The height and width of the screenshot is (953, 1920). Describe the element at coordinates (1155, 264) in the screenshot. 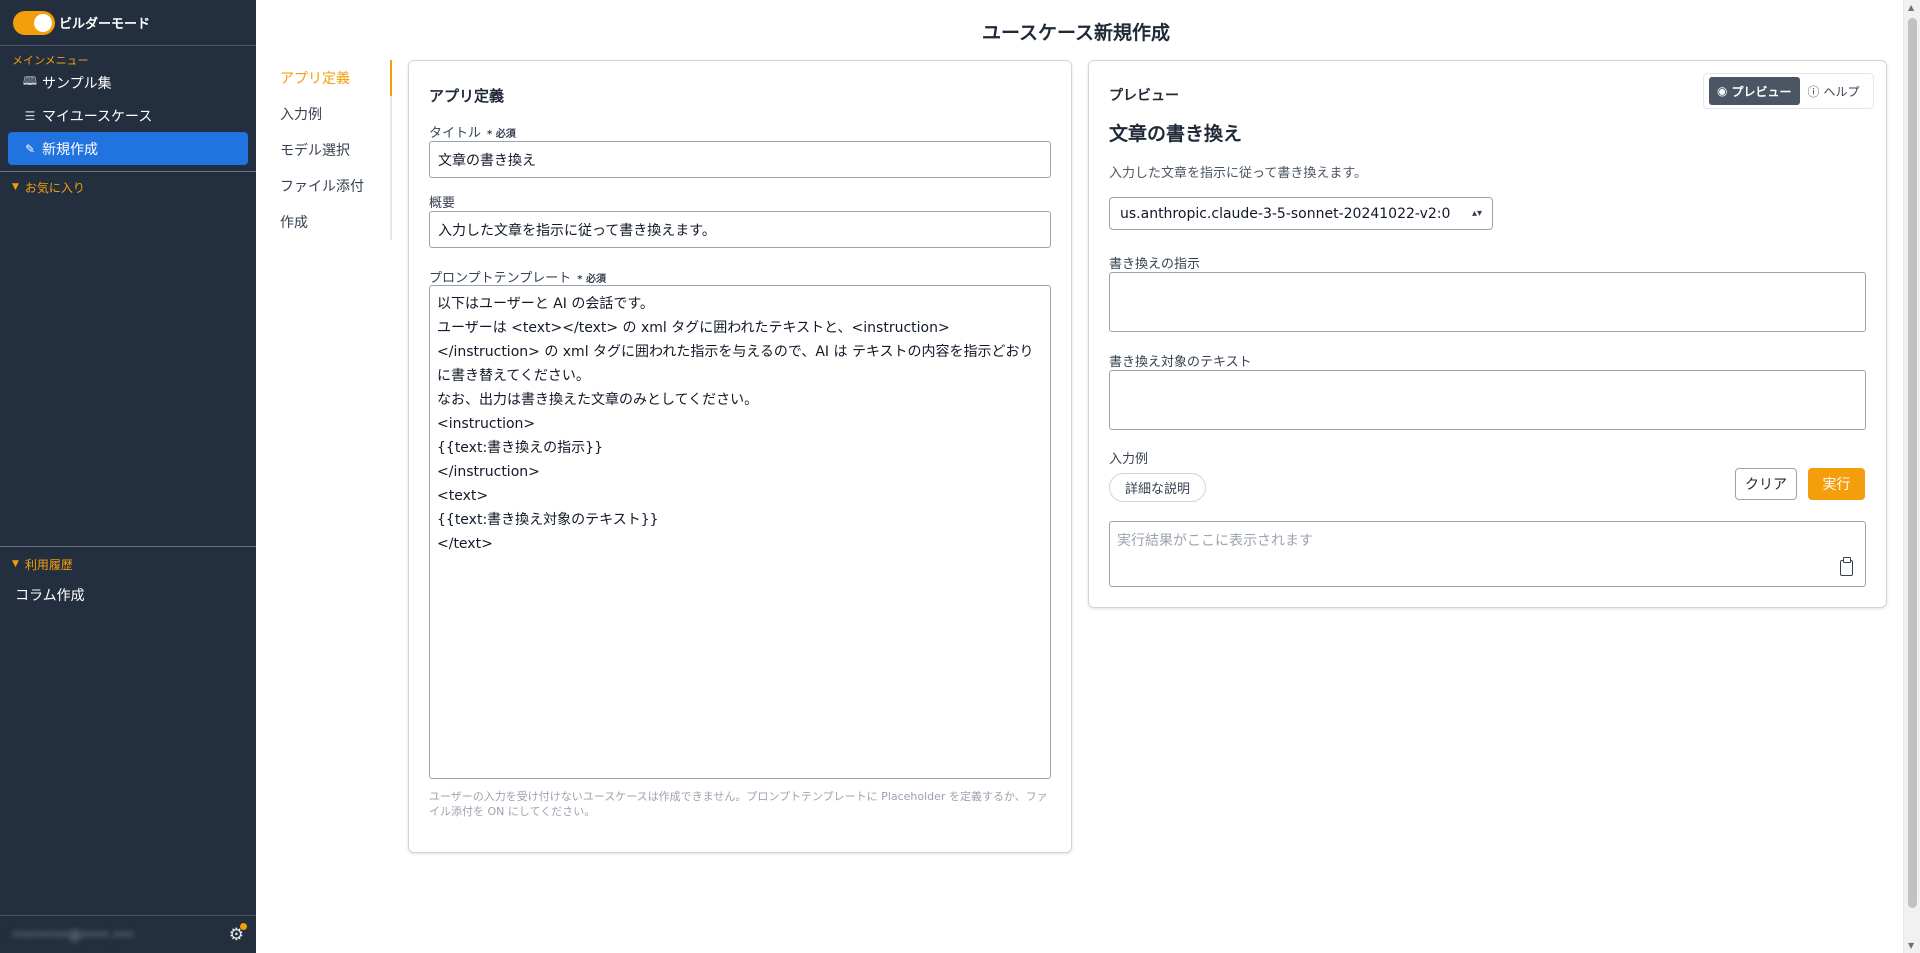

I see `instruction-label: 書き換えの指示` at that location.